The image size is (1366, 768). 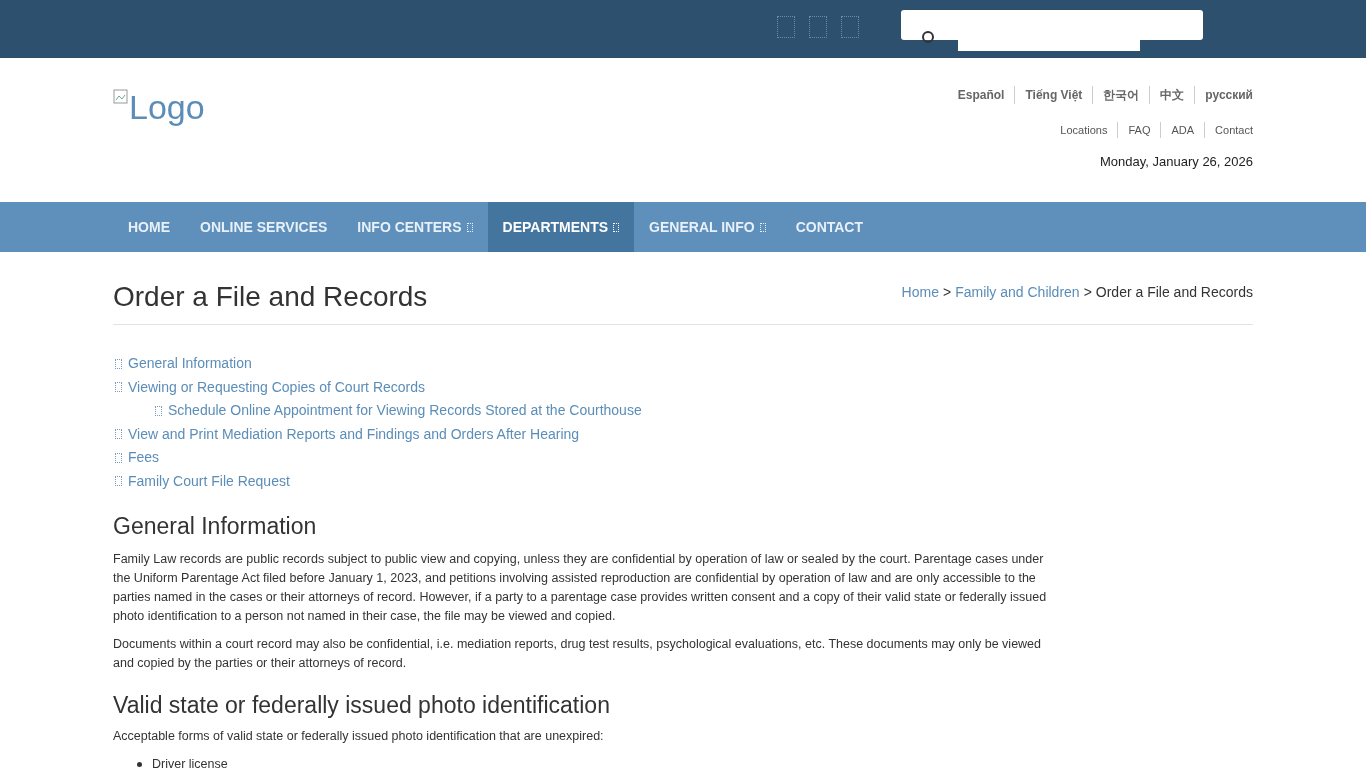 What do you see at coordinates (1139, 130) in the screenshot?
I see `utility-link: FAQ` at bounding box center [1139, 130].